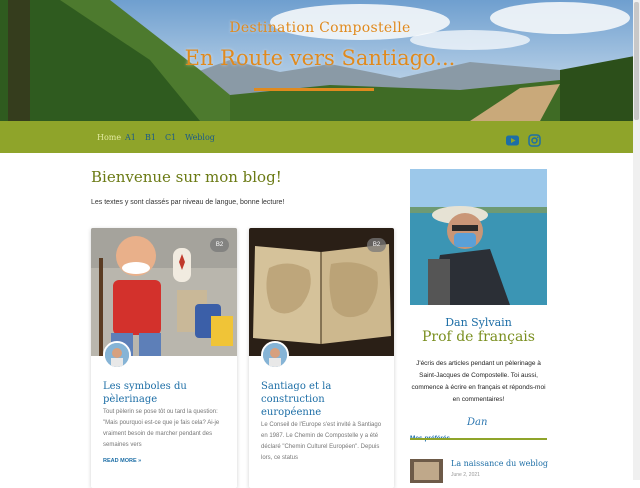  Describe the element at coordinates (320, 28) in the screenshot. I see `site-subtitle: Destination Compostelle` at that location.